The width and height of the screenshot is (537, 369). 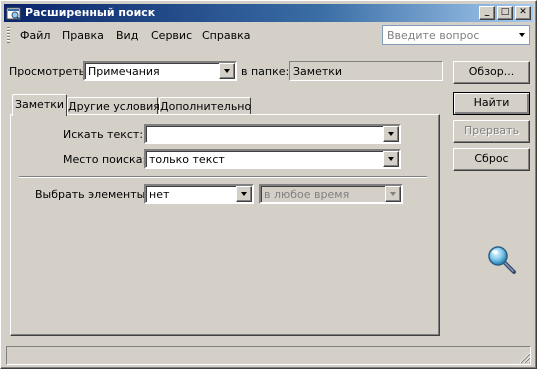 What do you see at coordinates (505, 13) in the screenshot?
I see `maximize-button: □` at bounding box center [505, 13].